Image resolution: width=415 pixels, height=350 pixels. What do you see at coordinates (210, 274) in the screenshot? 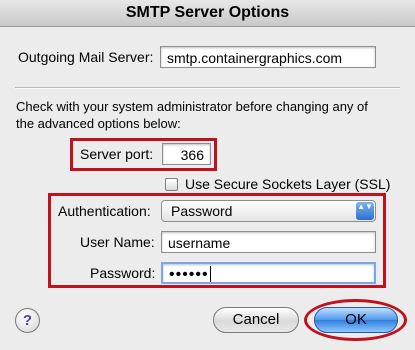
I see `text-cursor` at bounding box center [210, 274].